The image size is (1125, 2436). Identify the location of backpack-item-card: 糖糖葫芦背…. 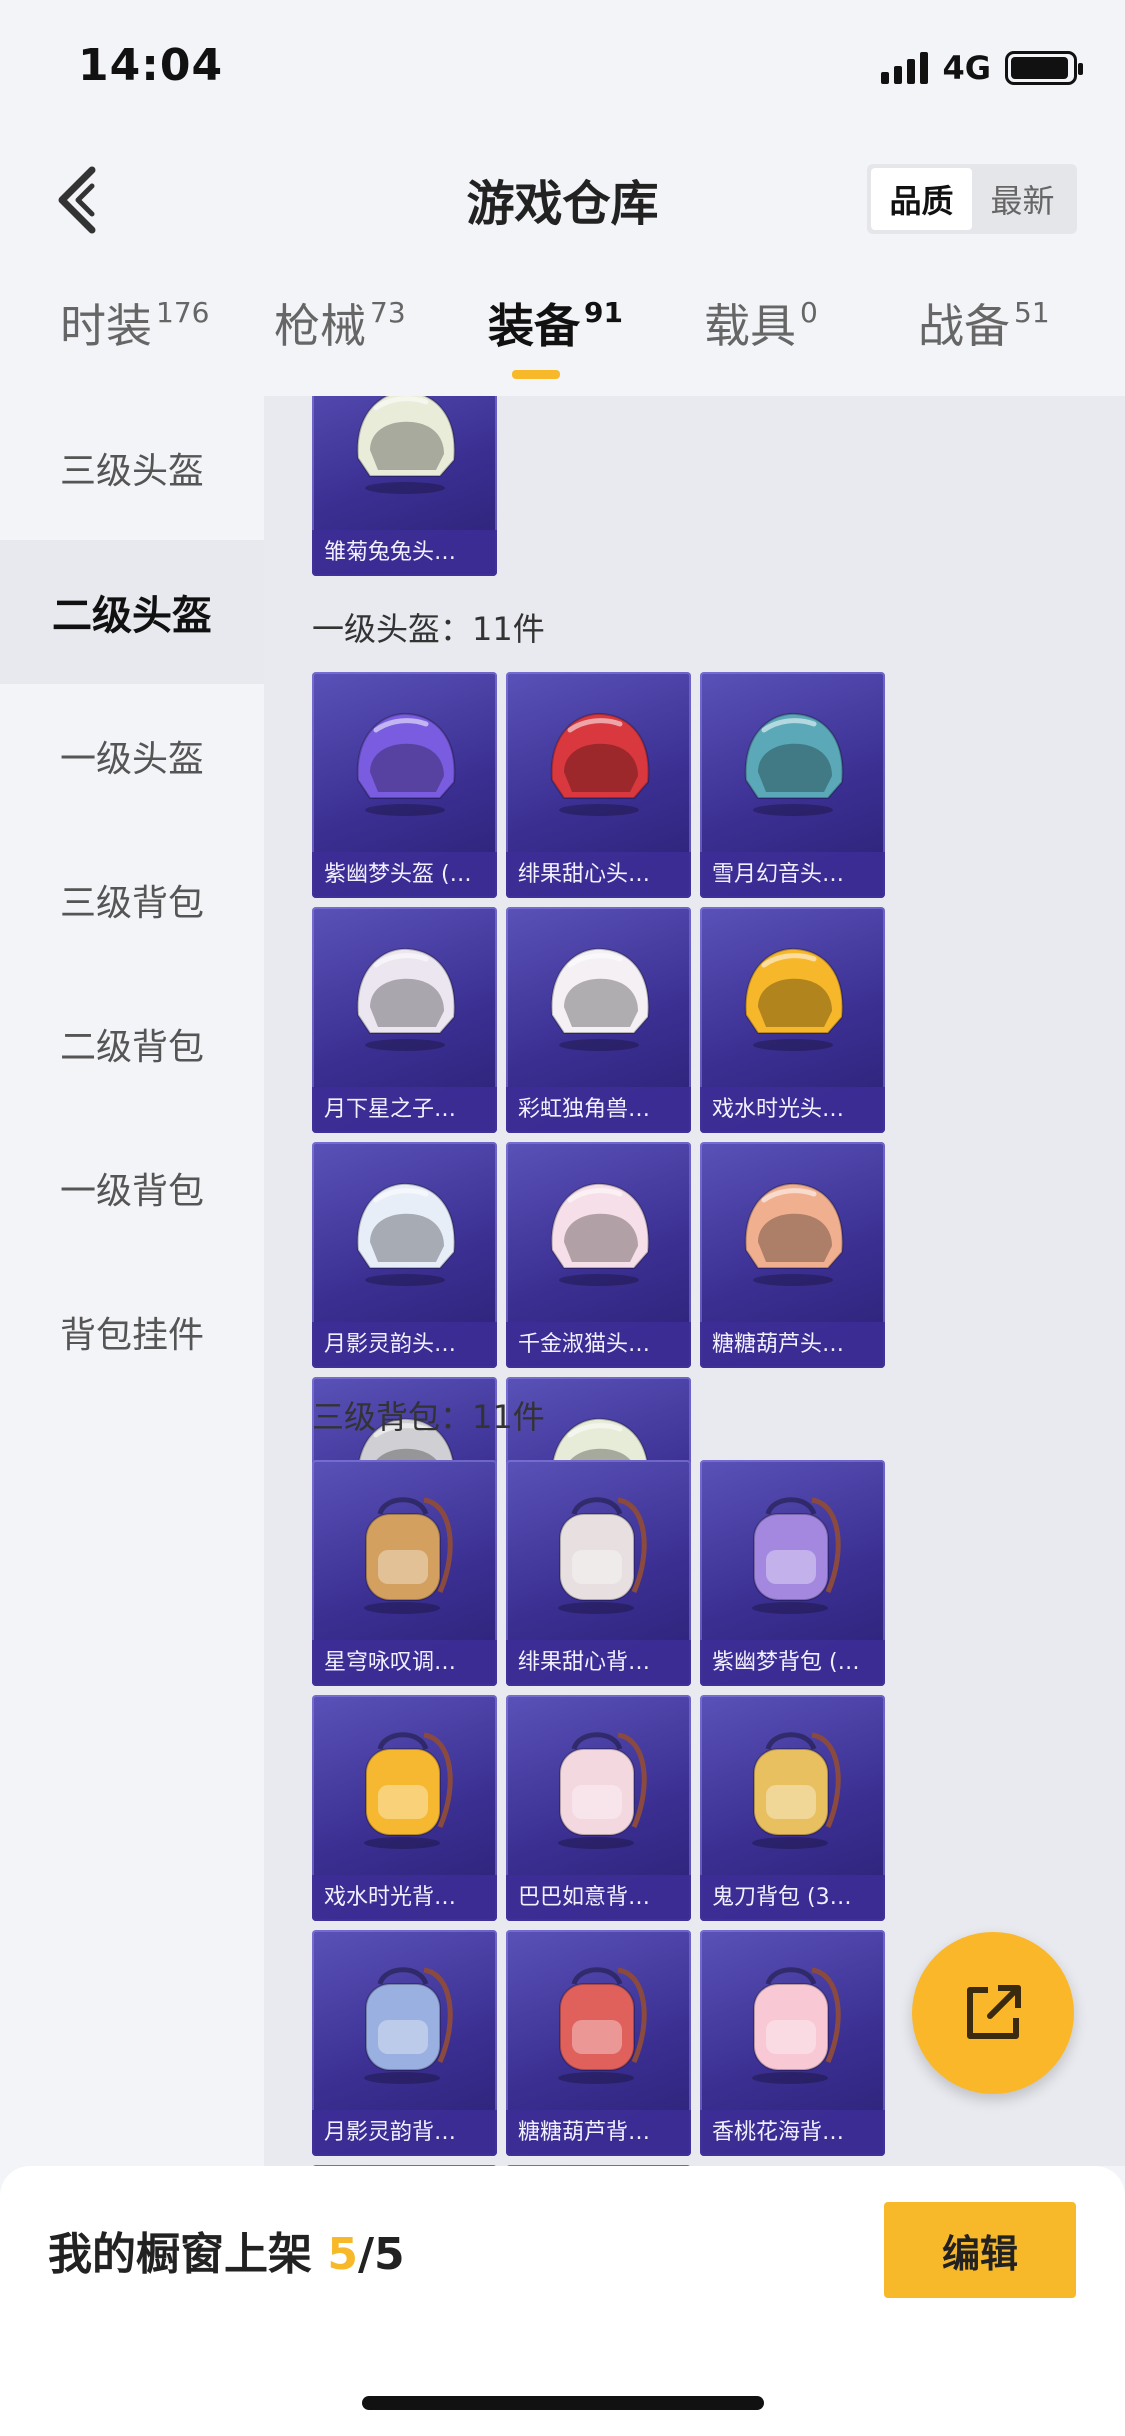
(598, 2043).